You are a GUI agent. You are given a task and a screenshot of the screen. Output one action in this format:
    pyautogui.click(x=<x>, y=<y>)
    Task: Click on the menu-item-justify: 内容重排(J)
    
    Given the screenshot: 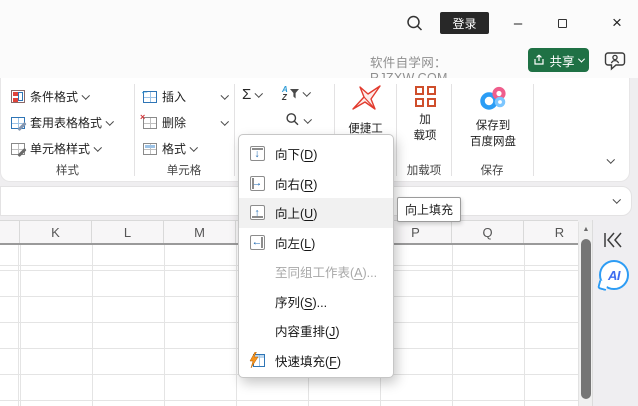 What is the action you would take?
    pyautogui.click(x=316, y=331)
    